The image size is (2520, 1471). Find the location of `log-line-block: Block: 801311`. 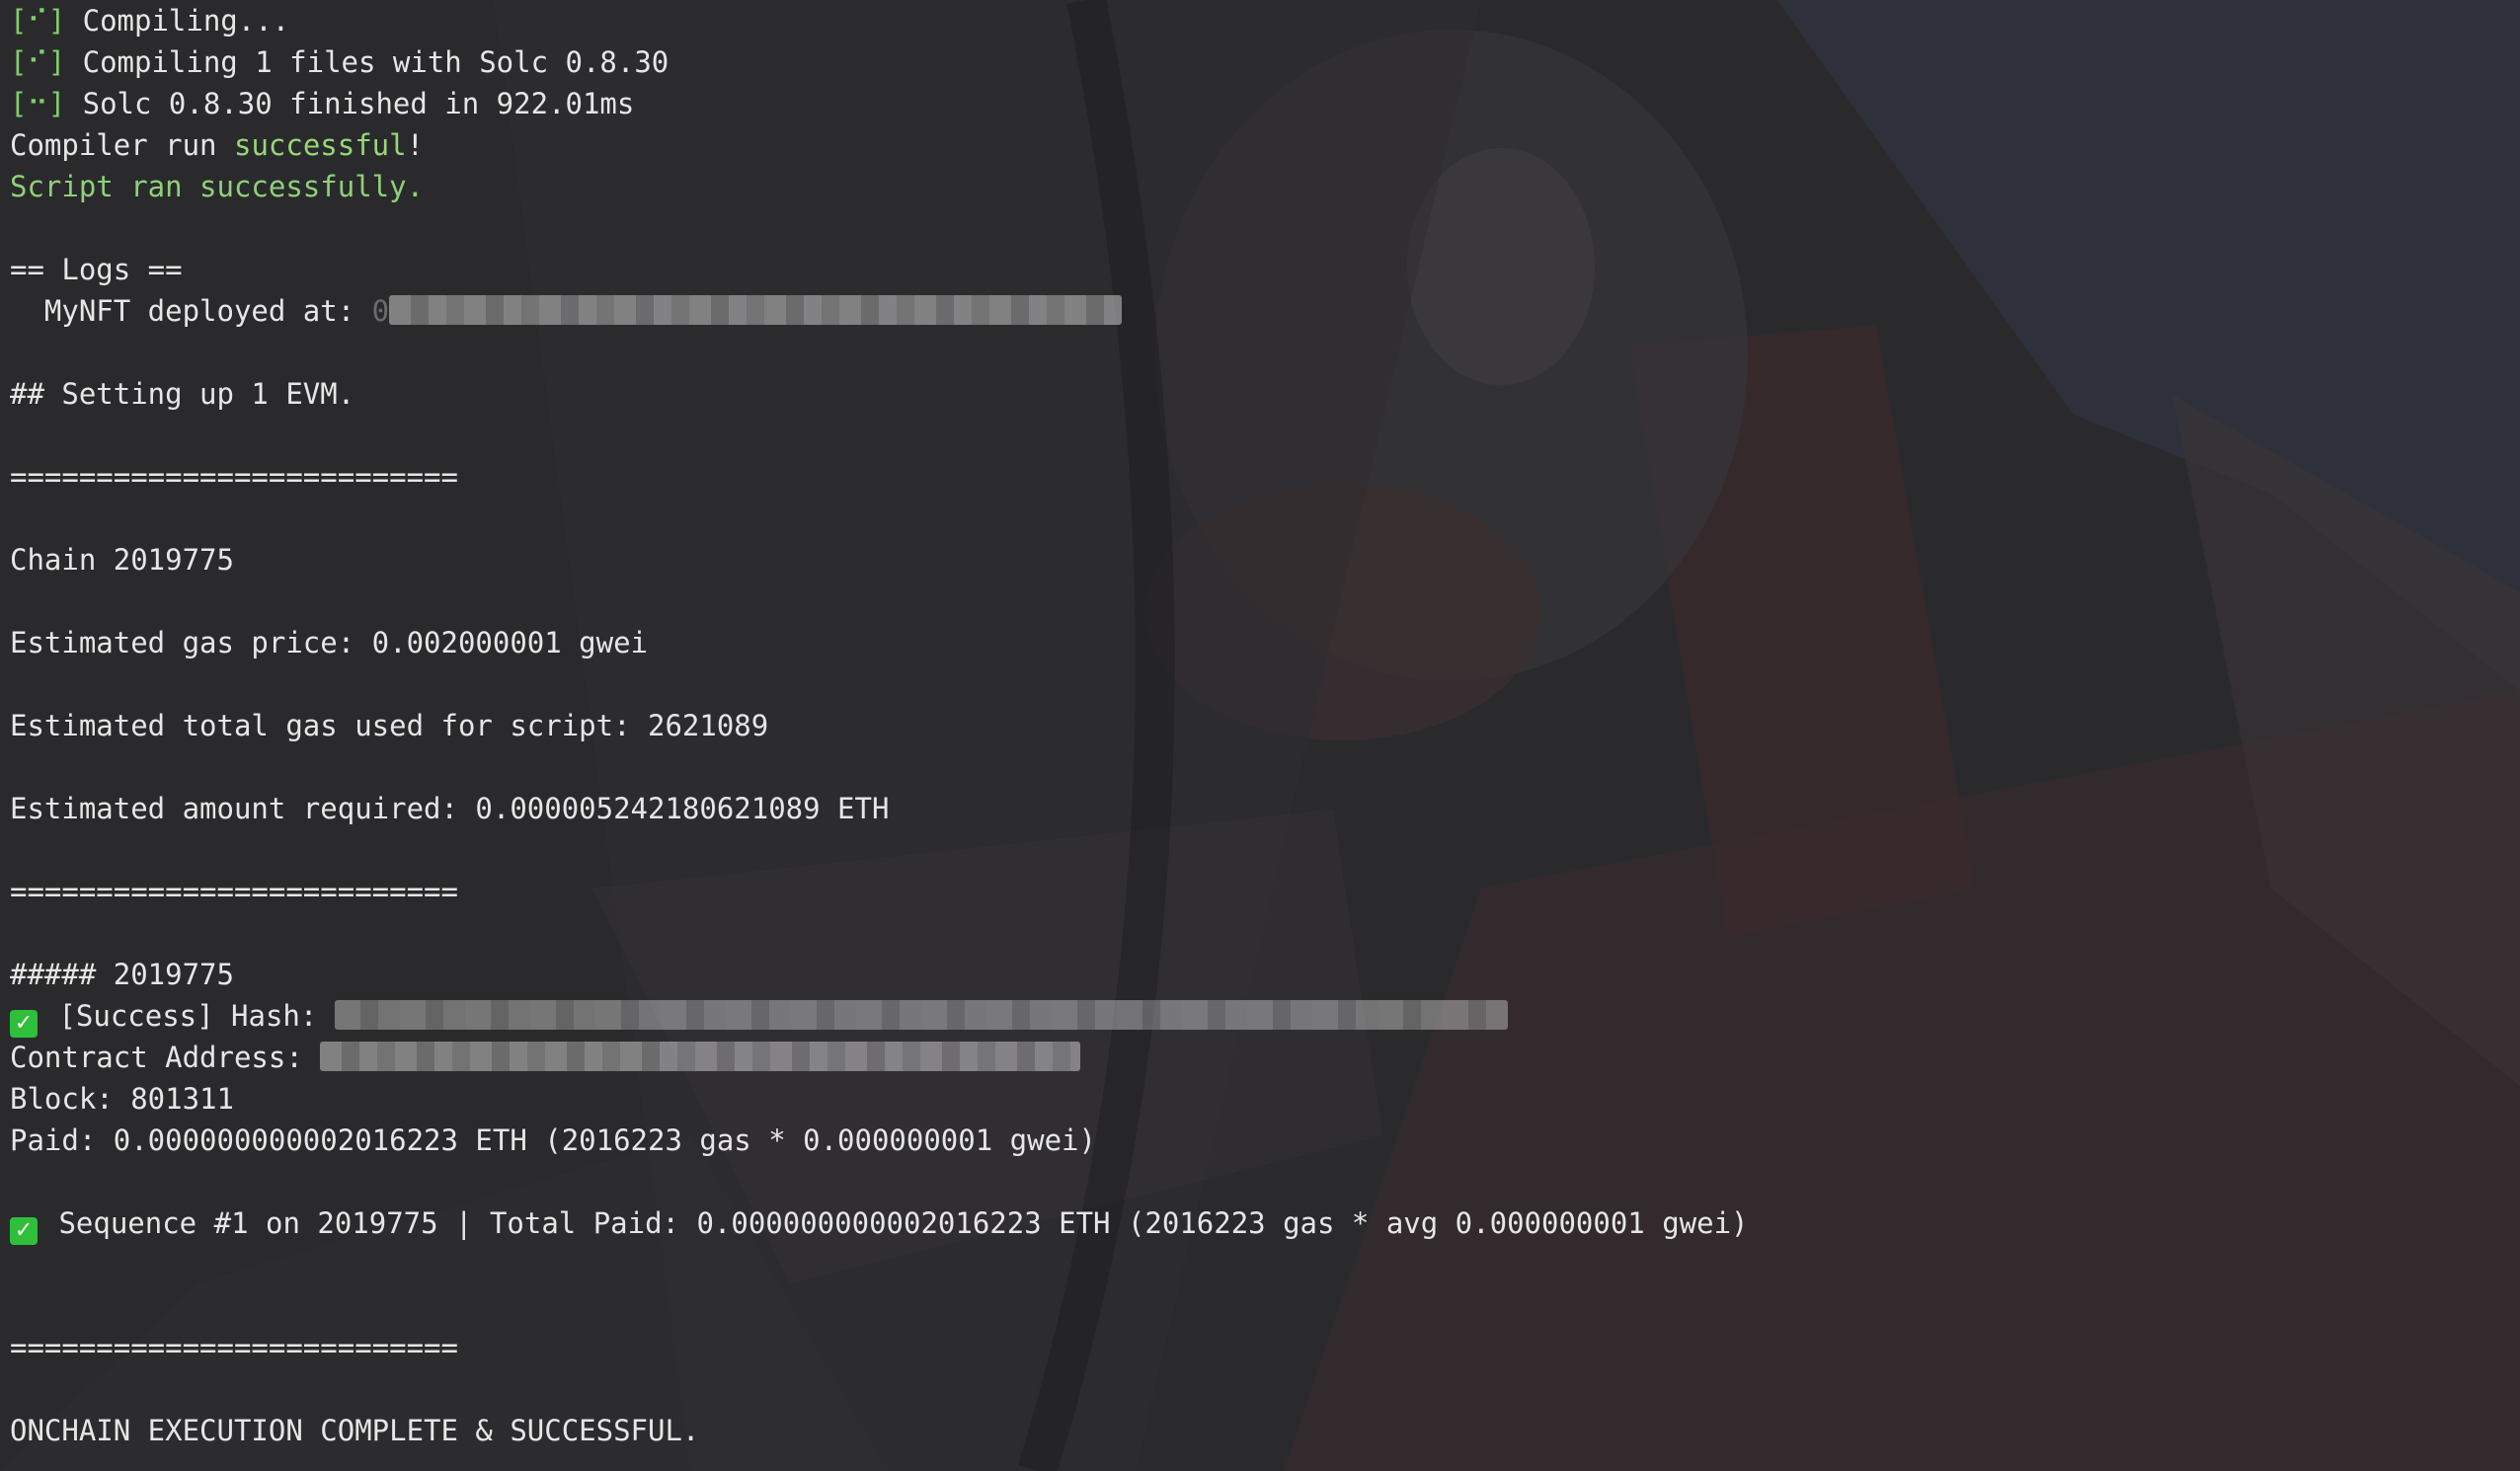

log-line-block: Block: 801311 is located at coordinates (122, 1099).